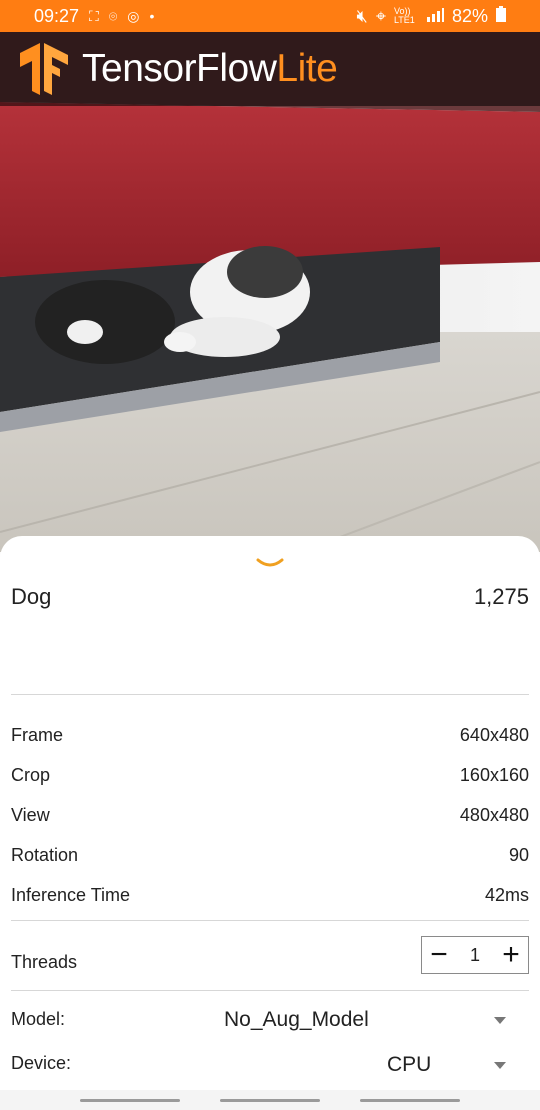 The width and height of the screenshot is (540, 1110). I want to click on system-nav-bar, so click(270, 1100).